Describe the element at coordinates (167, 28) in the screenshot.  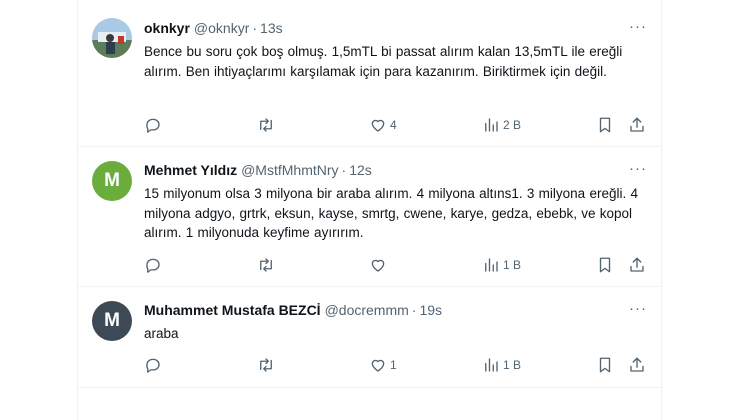
I see `author-name: oknkyr` at that location.